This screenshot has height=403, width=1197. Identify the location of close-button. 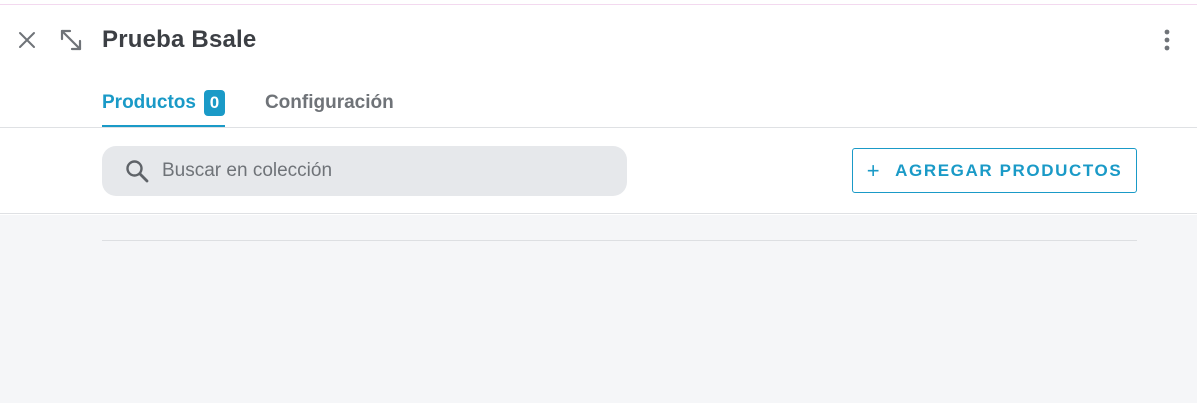
(27, 40).